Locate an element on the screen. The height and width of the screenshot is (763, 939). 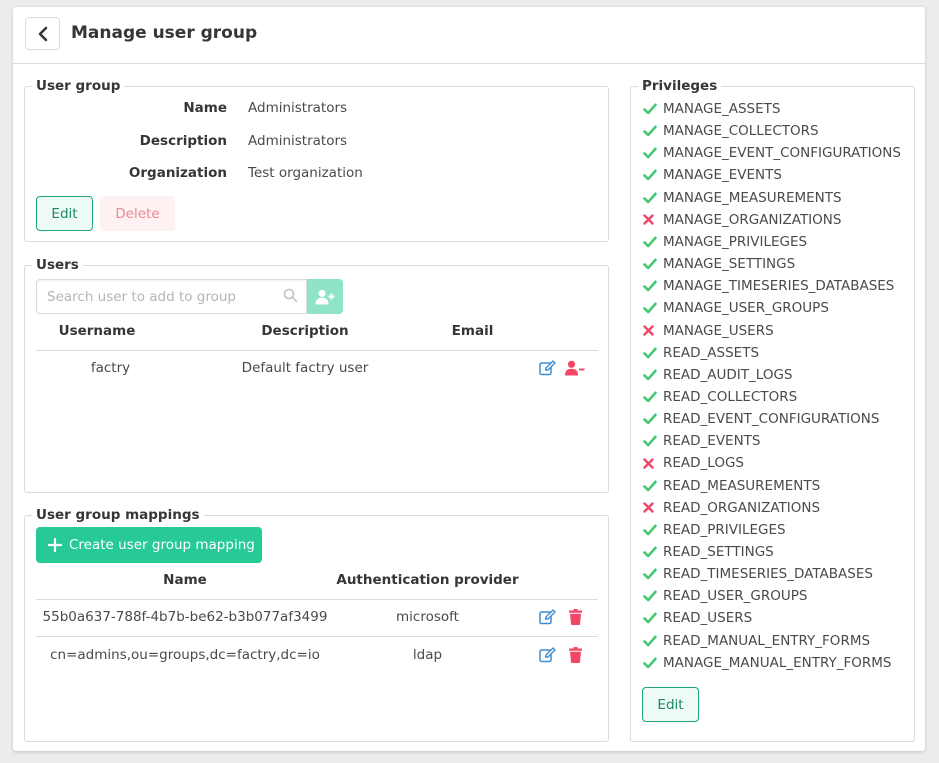
privilege-label: MANAGE_USER_GROUPS is located at coordinates (746, 308).